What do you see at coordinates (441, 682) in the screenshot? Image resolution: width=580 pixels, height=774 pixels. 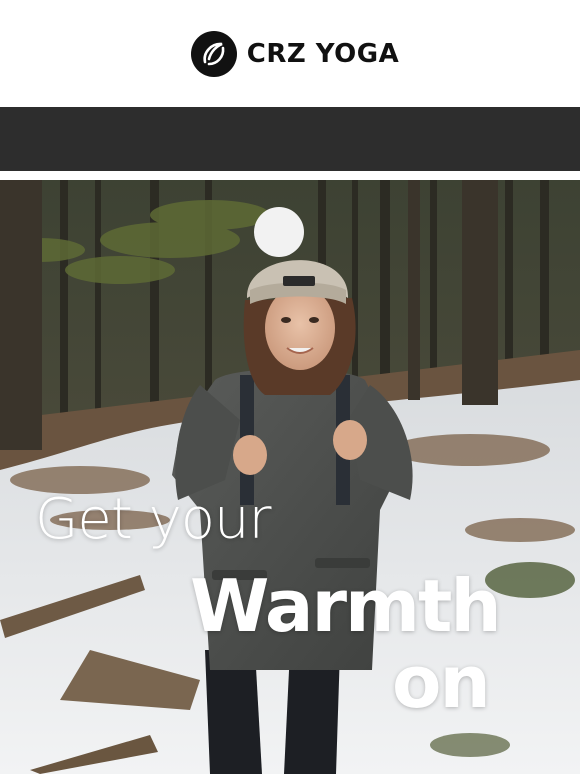 I see `hero-headline-line-3: on` at bounding box center [441, 682].